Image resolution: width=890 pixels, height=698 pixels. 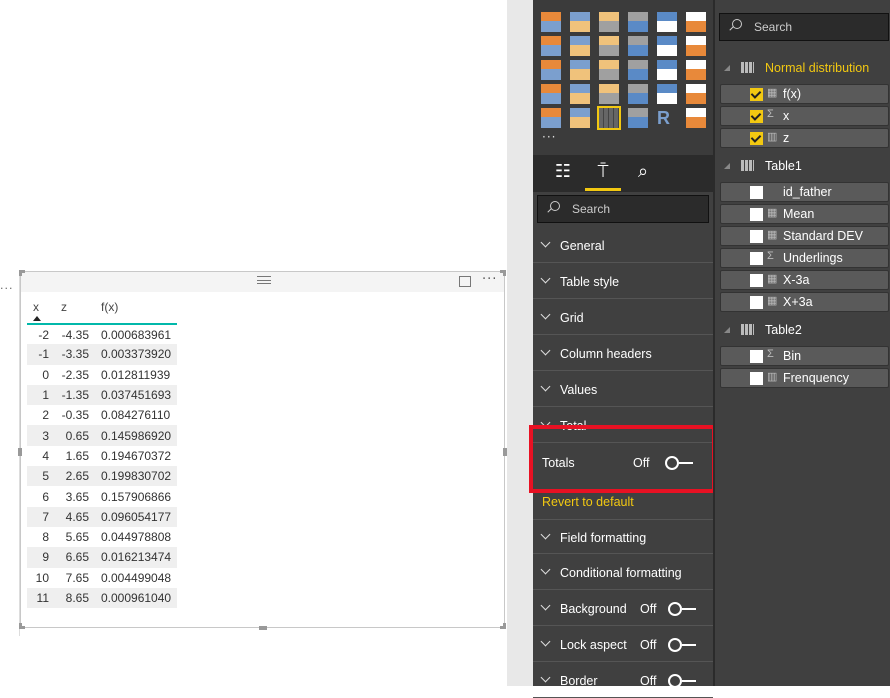 What do you see at coordinates (7, 288) in the screenshot?
I see `adjacent-visual-more-options: ···` at bounding box center [7, 288].